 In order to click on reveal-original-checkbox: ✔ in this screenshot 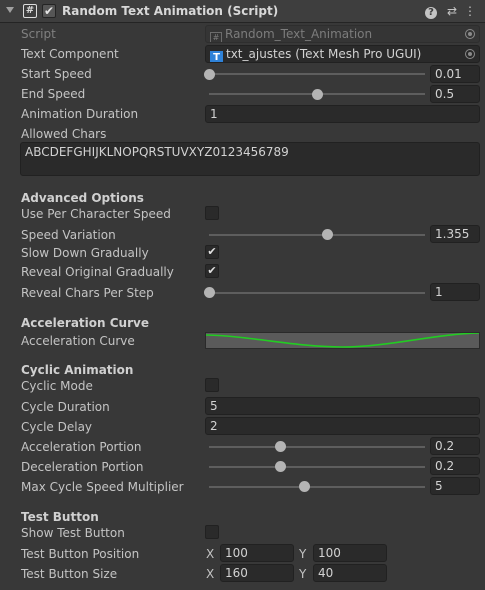, I will do `click(212, 271)`.